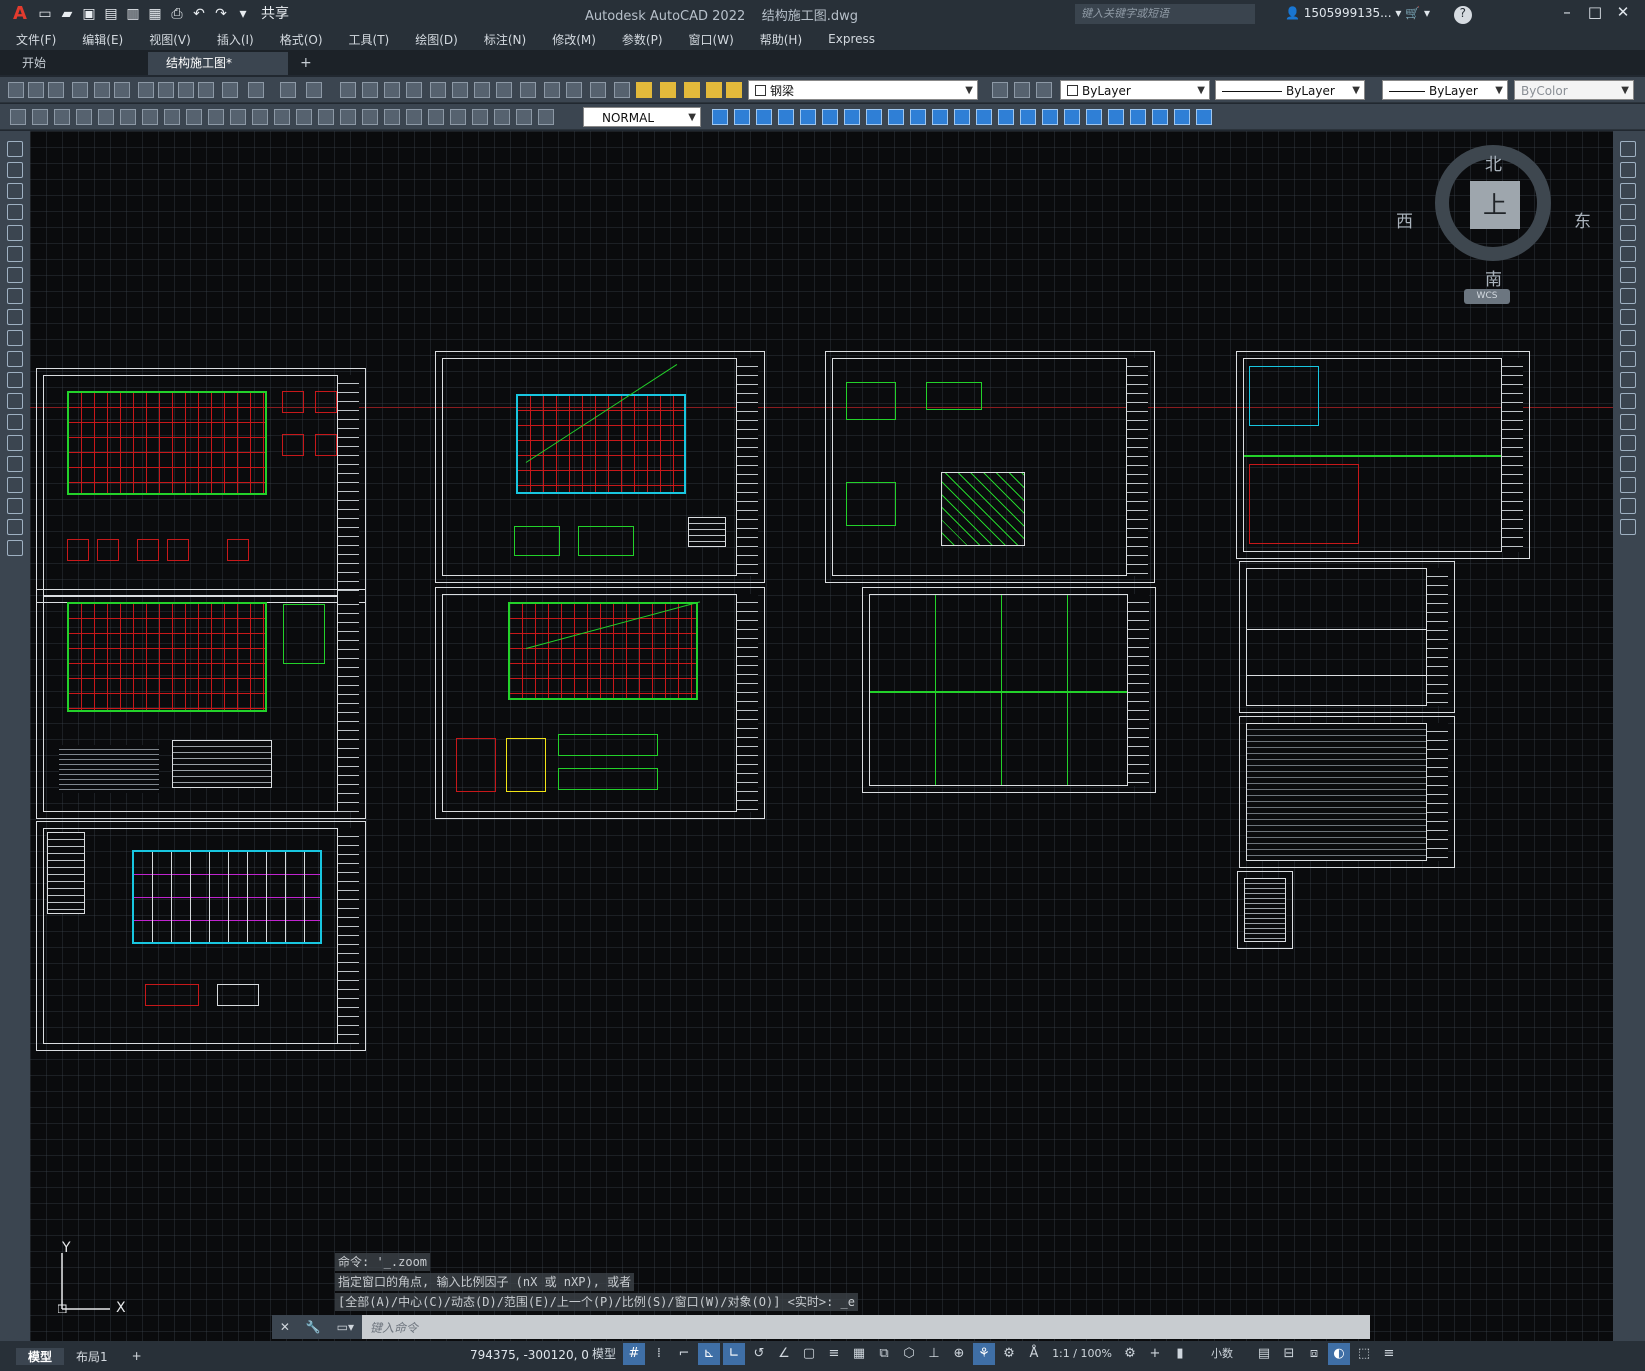  I want to click on annotation-monitor-icon: +, so click(1155, 1354).